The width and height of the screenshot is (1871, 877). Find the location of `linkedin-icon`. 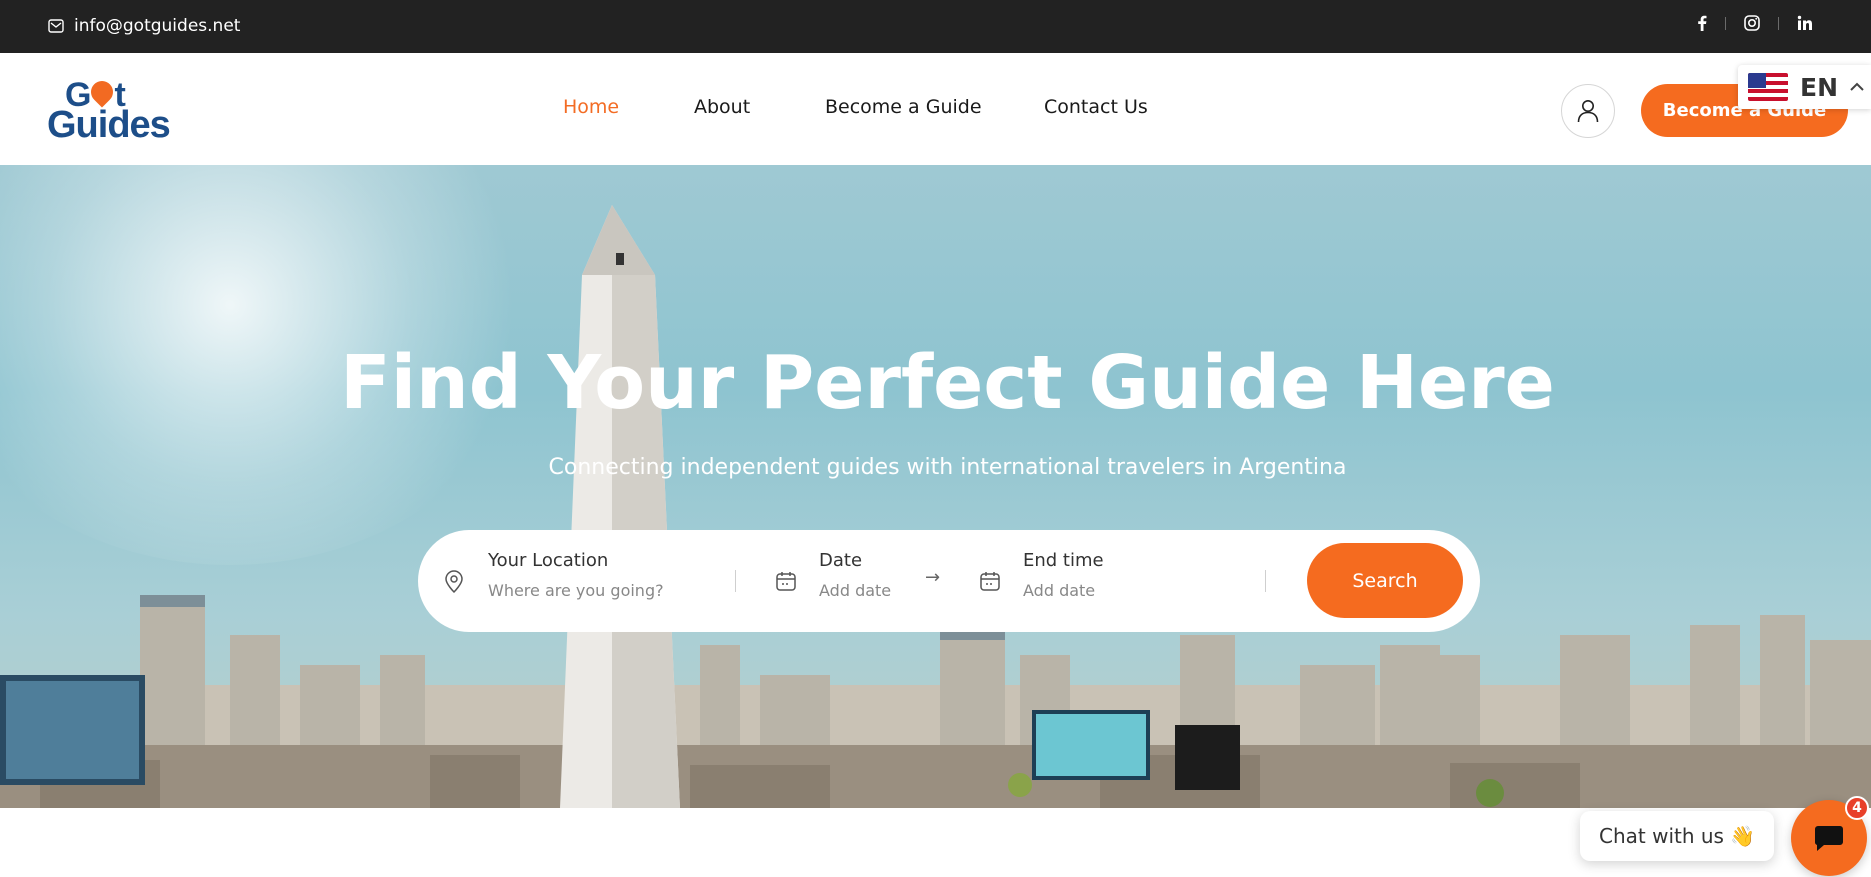

linkedin-icon is located at coordinates (1805, 23).